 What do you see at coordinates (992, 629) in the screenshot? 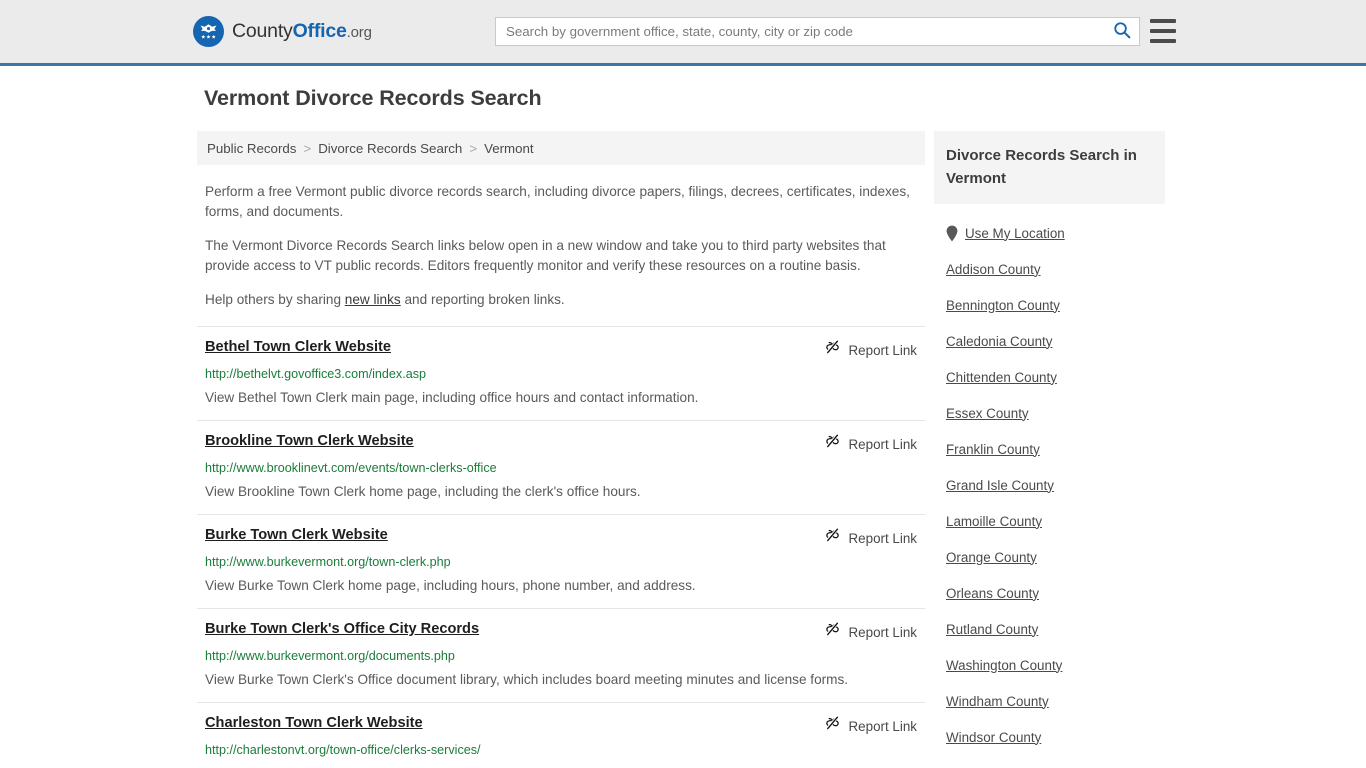
I see `county-link: Rutland County` at bounding box center [992, 629].